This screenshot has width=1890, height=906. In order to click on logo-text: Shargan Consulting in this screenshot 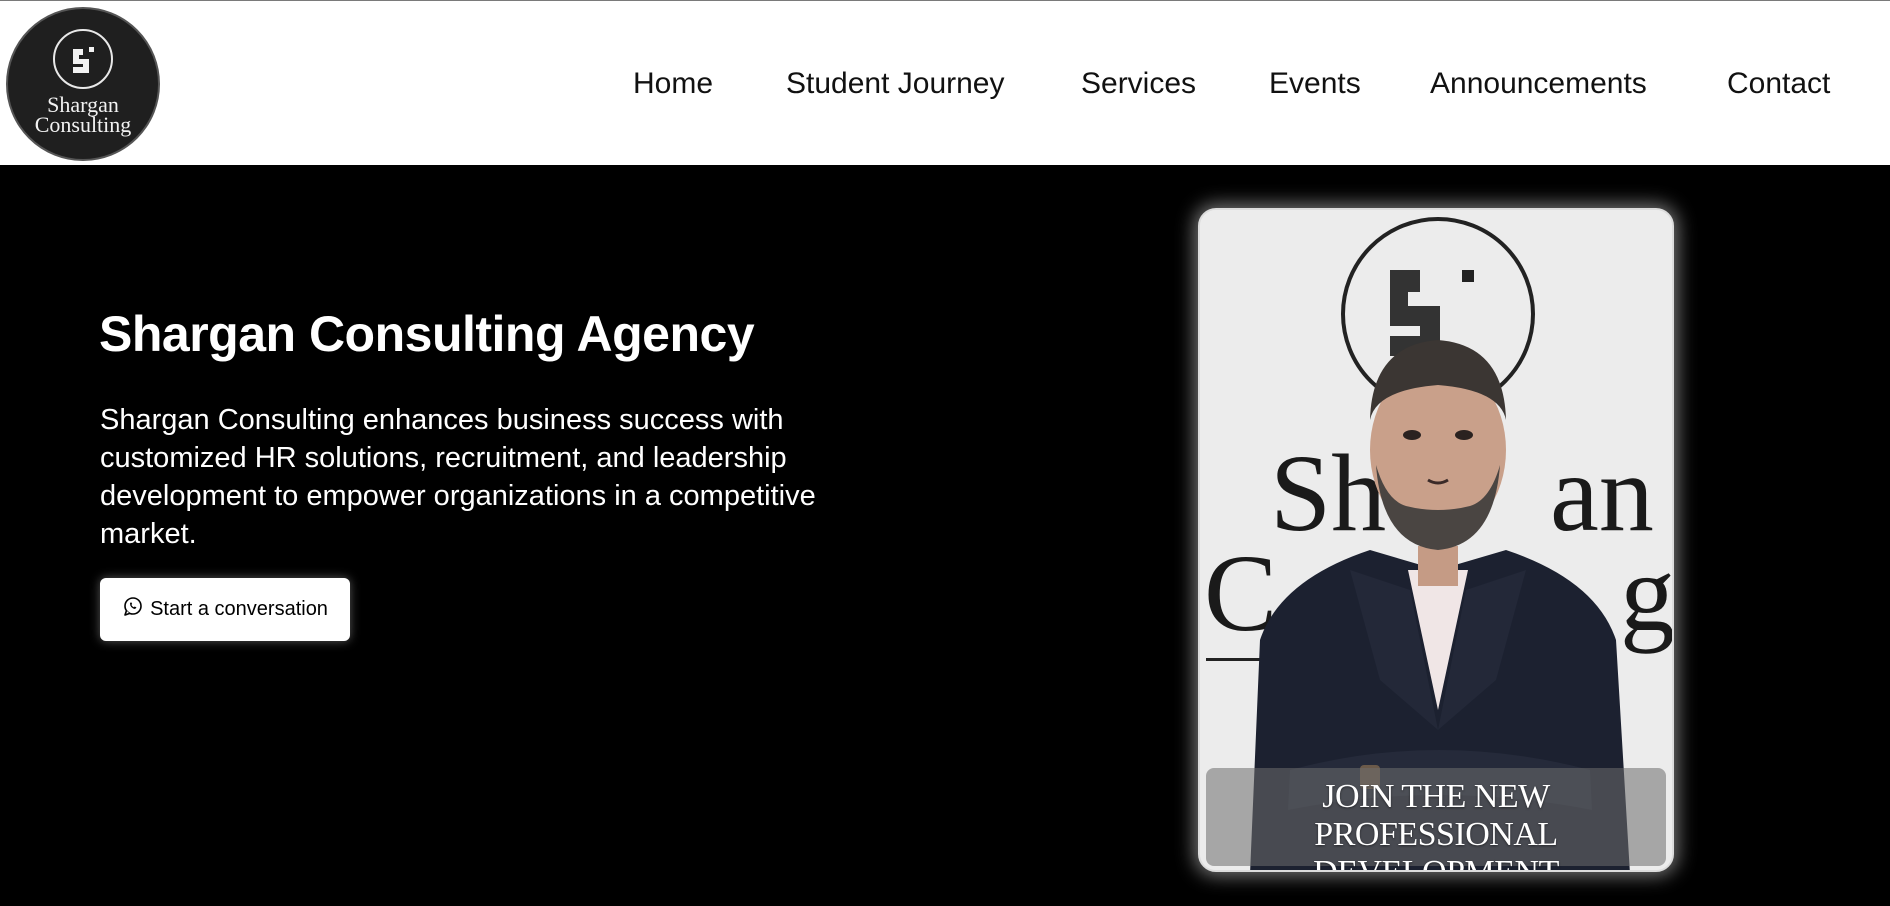, I will do `click(83, 115)`.